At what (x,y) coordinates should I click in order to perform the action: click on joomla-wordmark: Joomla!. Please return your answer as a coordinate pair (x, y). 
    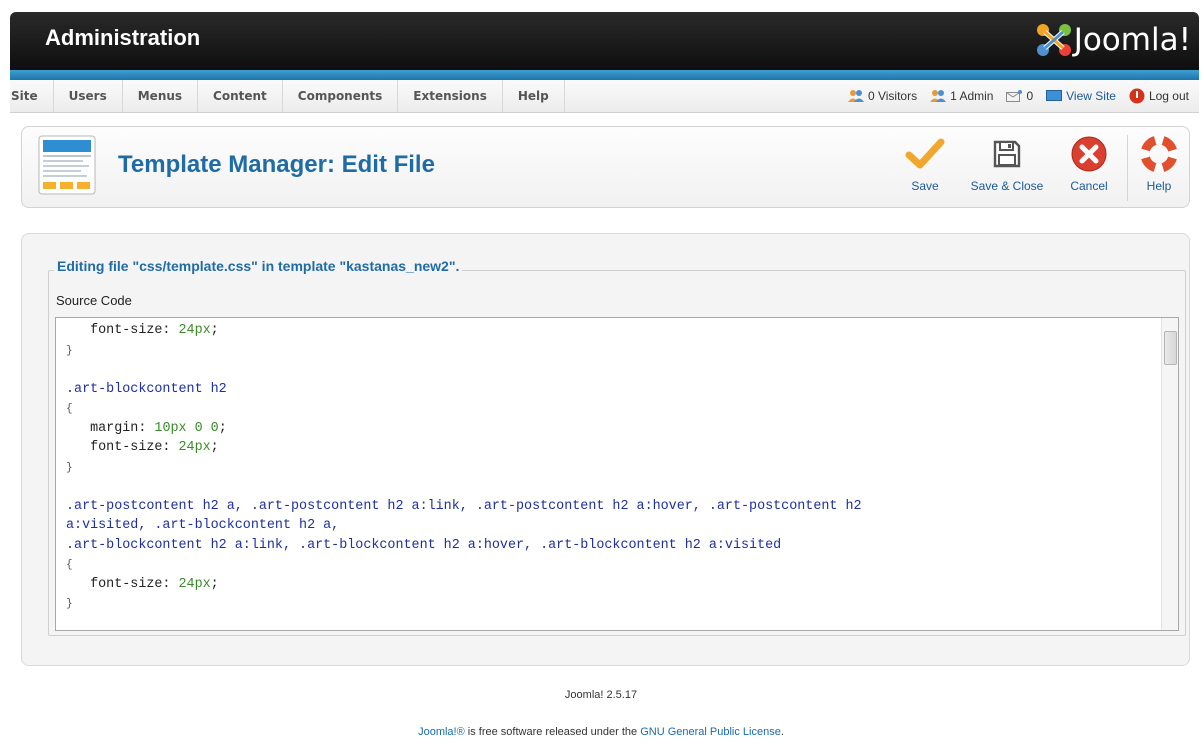
    Looking at the image, I should click on (1132, 40).